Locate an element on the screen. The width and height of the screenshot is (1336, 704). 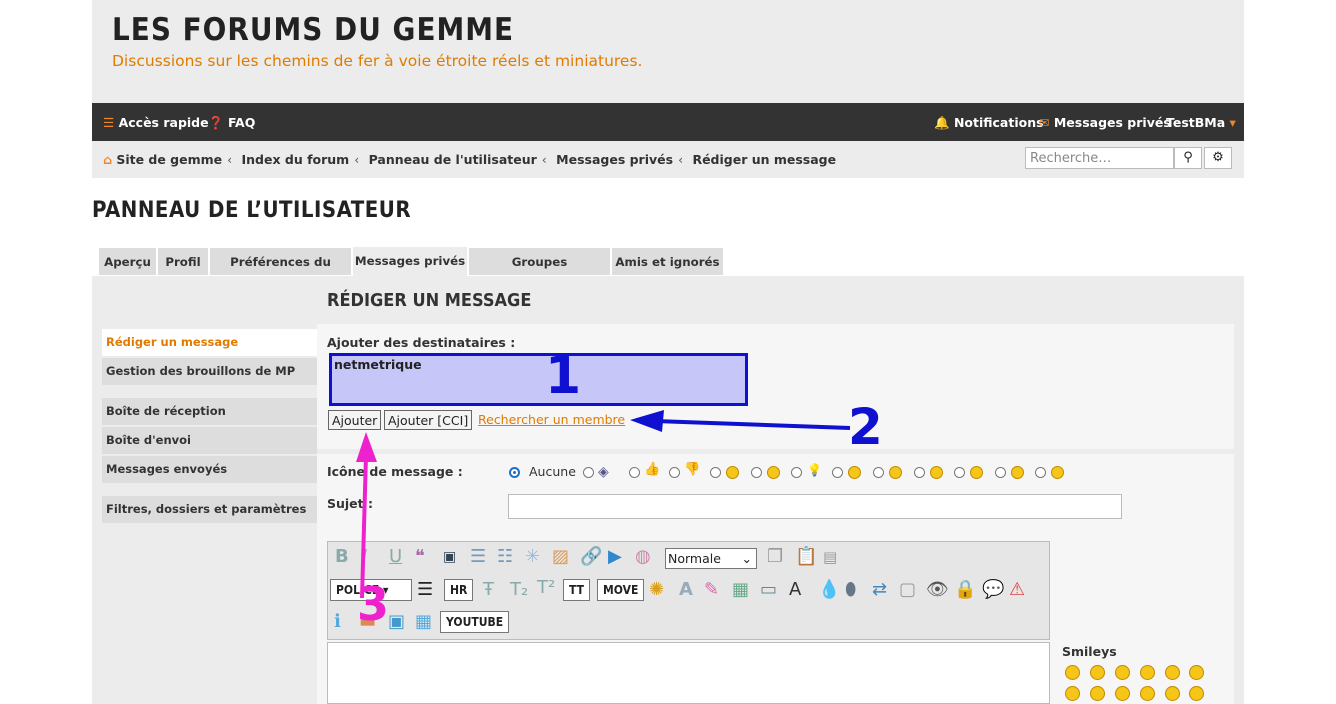
annotation-number-3: 3 is located at coordinates (373, 604).